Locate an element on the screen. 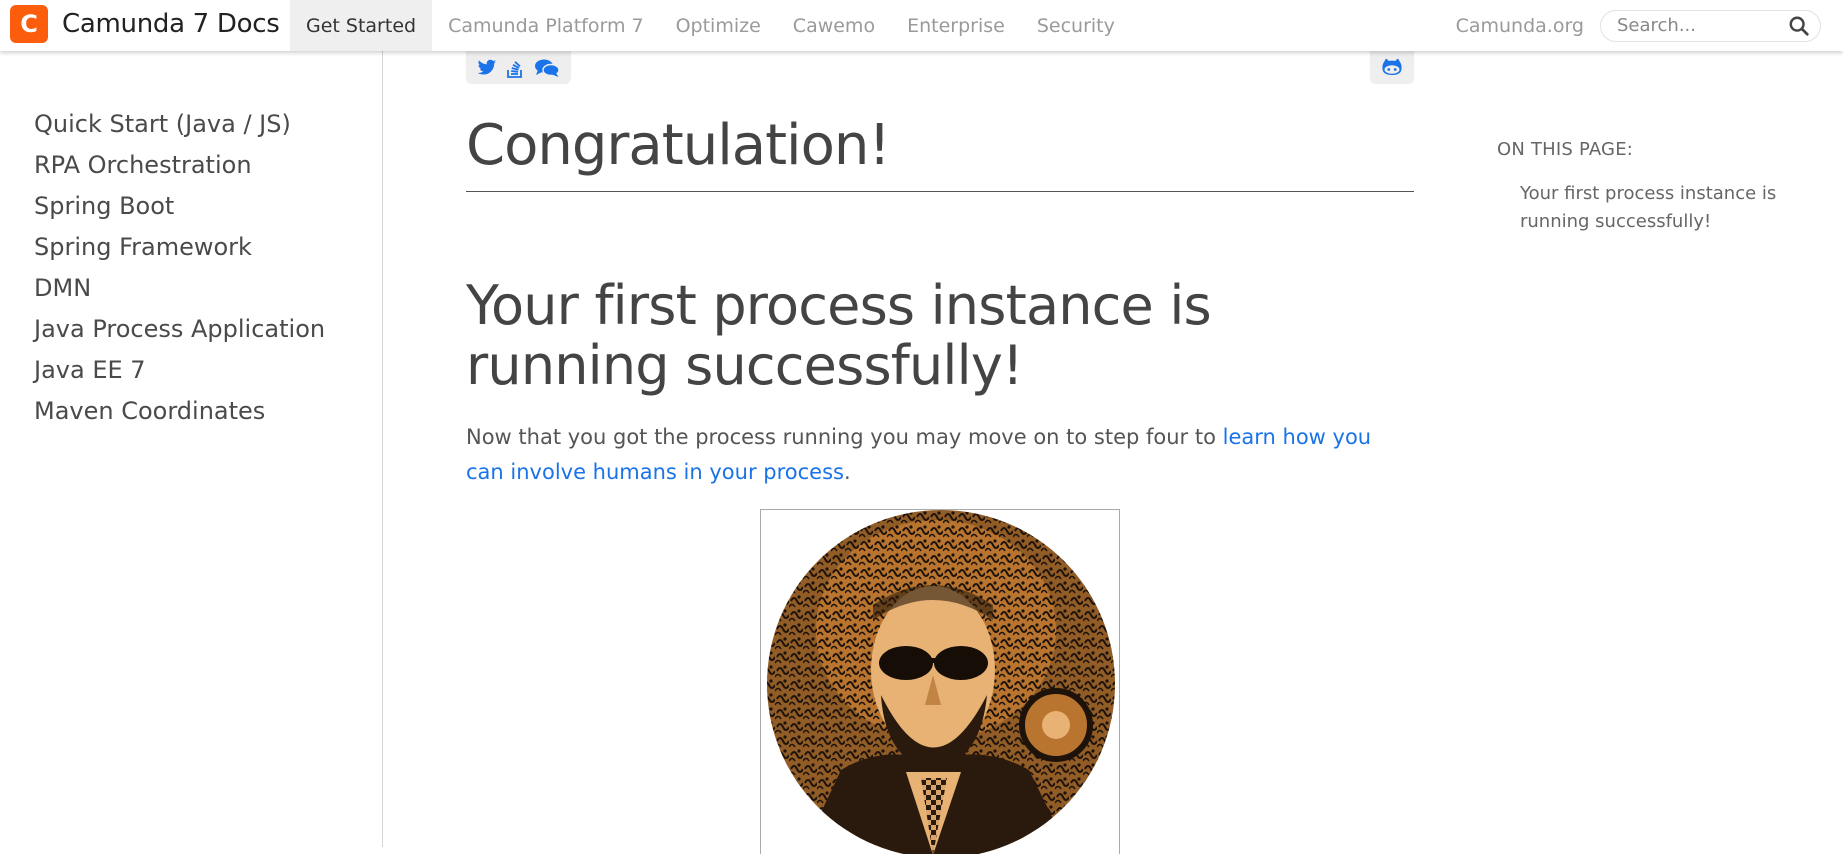  page-title: Congratulation! is located at coordinates (940, 153).